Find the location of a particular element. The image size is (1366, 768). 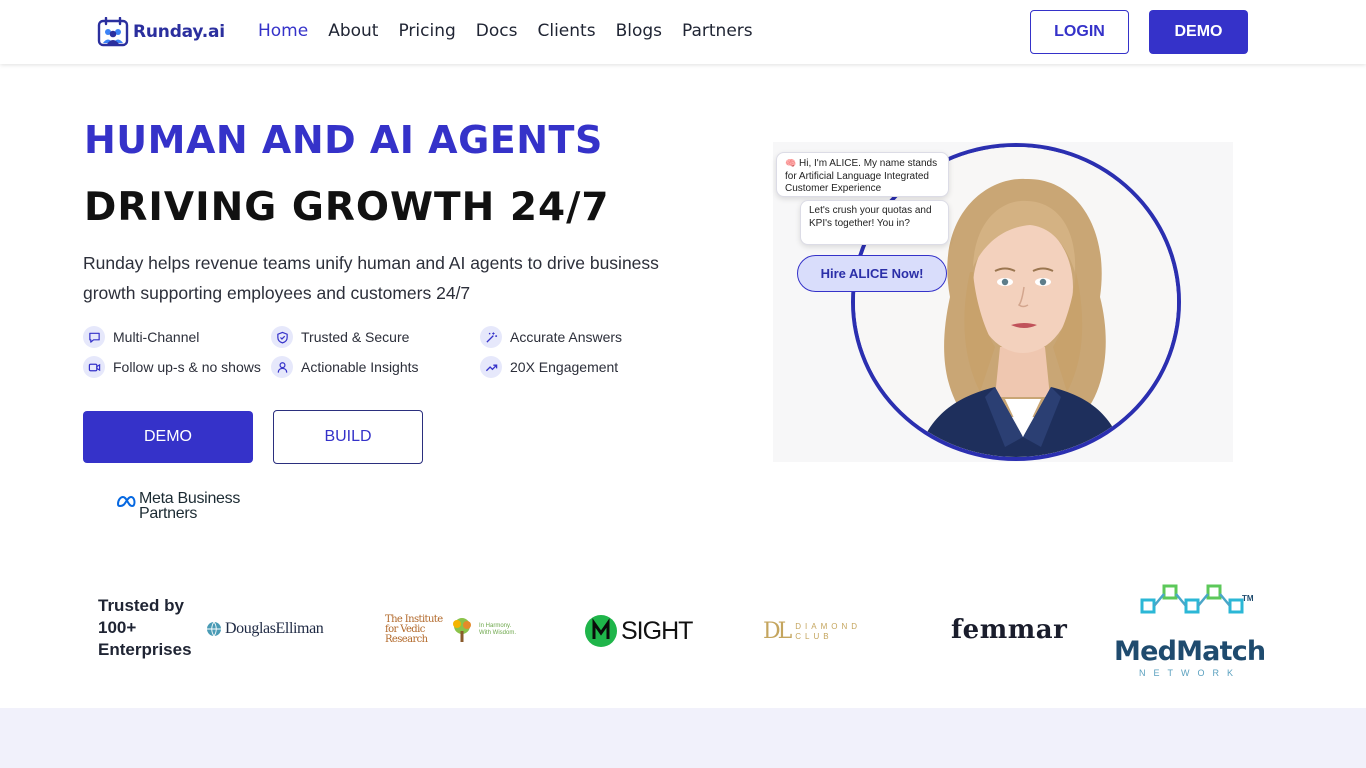

hero-demo-button: DEMO is located at coordinates (168, 437).